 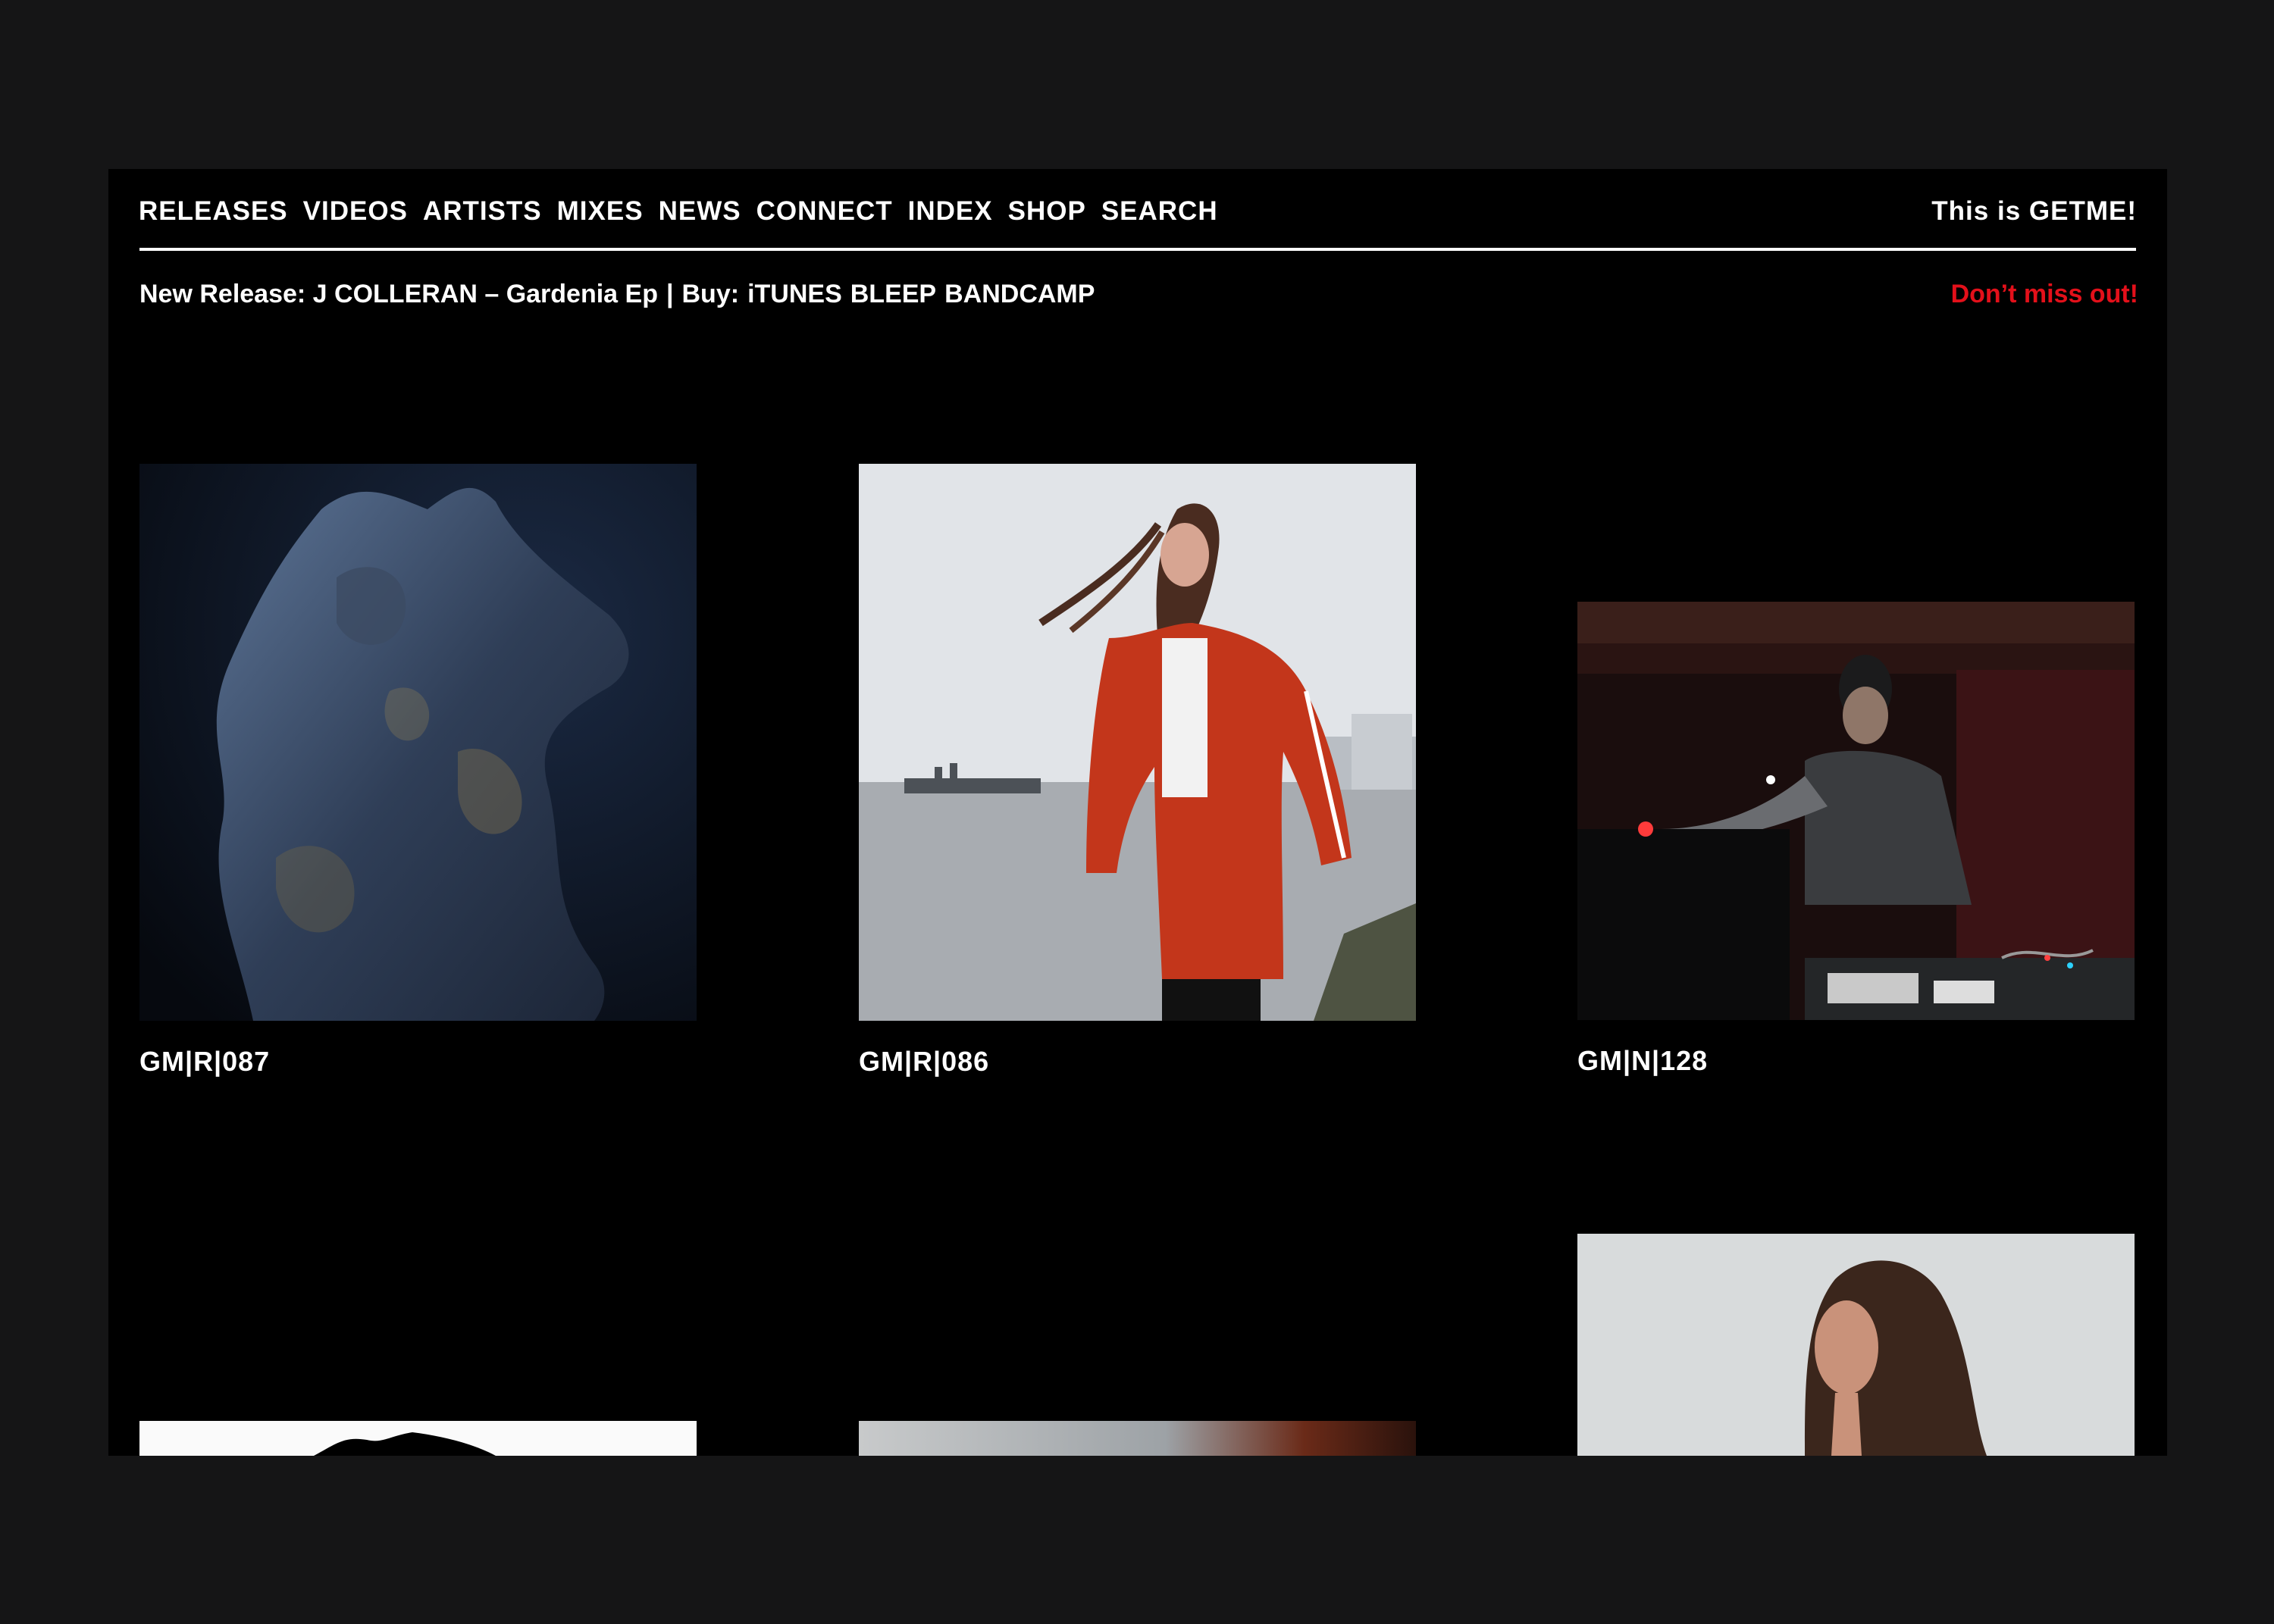 I want to click on release-link: New Release: J COLLERAN – Gardenia Ep, so click(x=398, y=294).